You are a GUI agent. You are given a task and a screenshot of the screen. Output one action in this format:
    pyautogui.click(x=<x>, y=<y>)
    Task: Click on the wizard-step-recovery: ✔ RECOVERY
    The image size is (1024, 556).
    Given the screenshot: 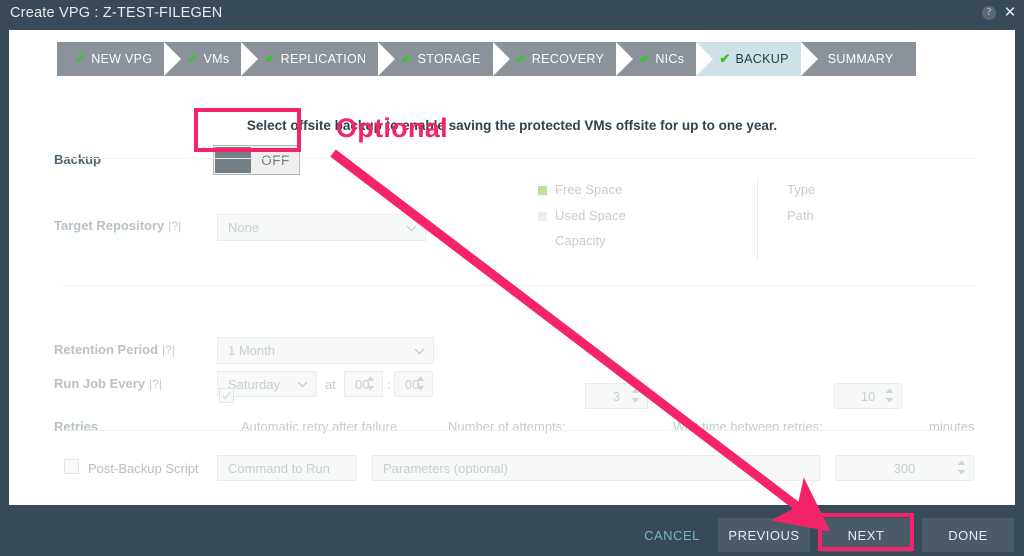 What is the action you would take?
    pyautogui.click(x=563, y=59)
    